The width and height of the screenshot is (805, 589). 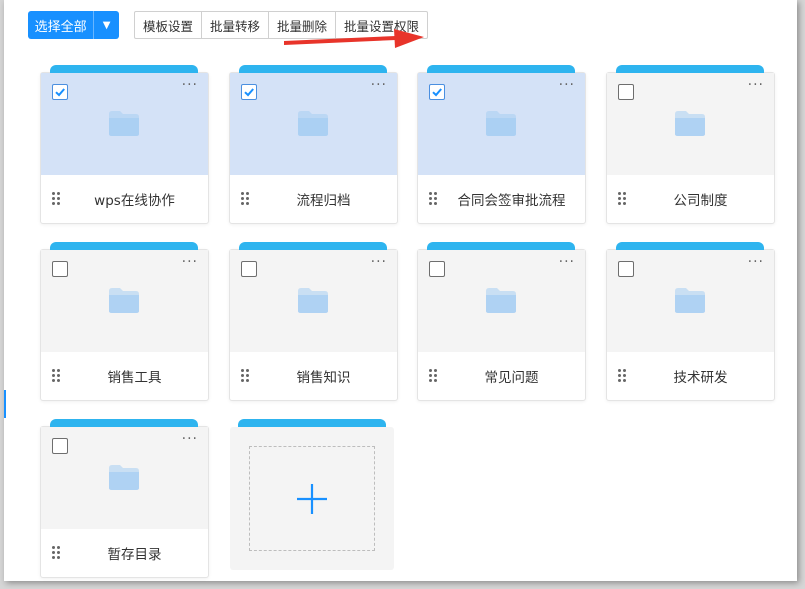 I want to click on card-footer: 常见问题, so click(x=501, y=376).